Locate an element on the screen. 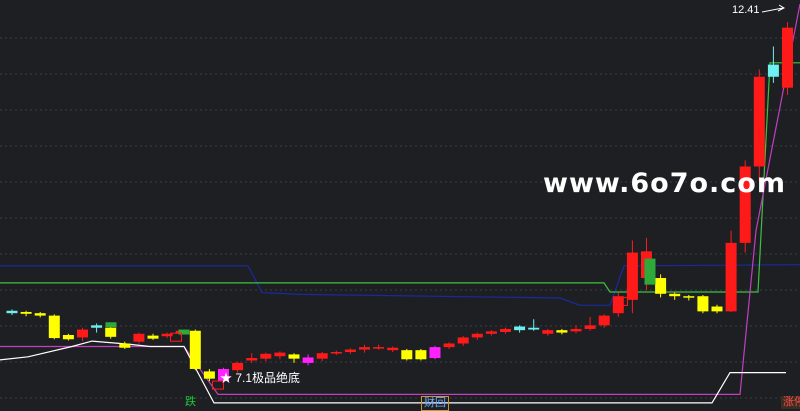  watermark-text: www.6o7o.com is located at coordinates (664, 183).